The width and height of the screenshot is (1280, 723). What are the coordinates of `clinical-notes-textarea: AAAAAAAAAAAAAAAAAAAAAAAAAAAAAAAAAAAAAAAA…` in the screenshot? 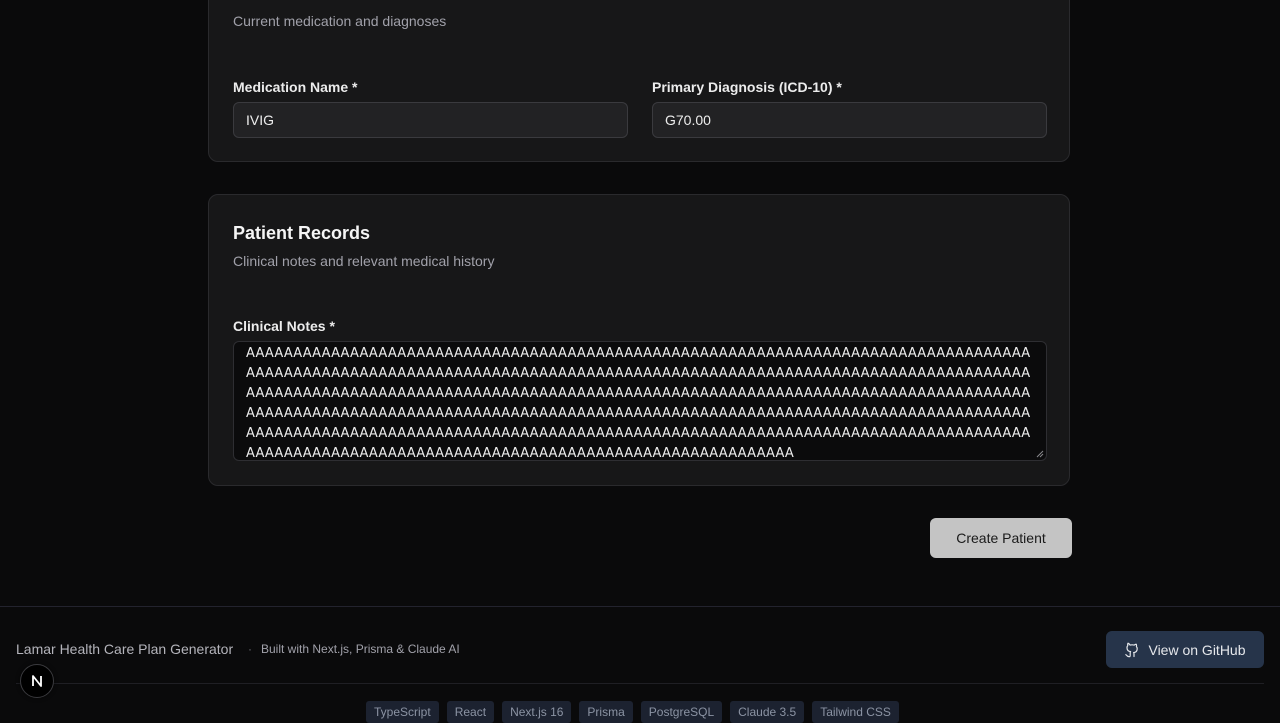 It's located at (640, 401).